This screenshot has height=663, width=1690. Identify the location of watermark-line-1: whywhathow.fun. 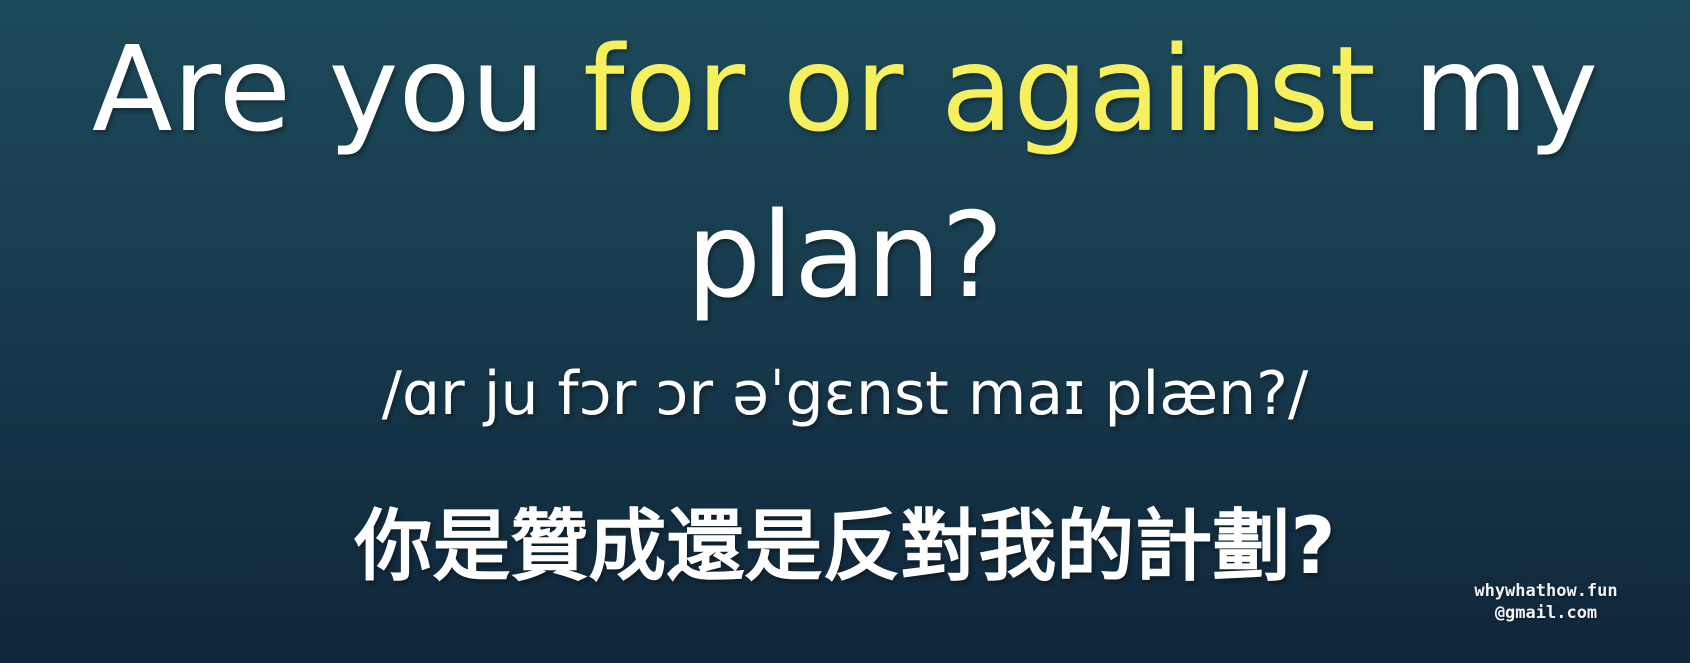
(1546, 591).